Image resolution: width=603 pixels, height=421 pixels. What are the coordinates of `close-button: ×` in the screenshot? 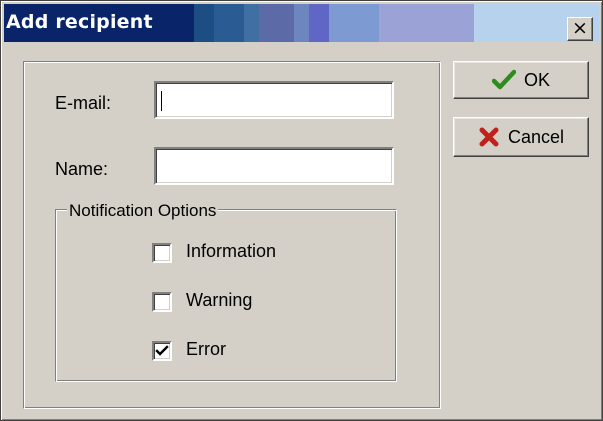 It's located at (580, 29).